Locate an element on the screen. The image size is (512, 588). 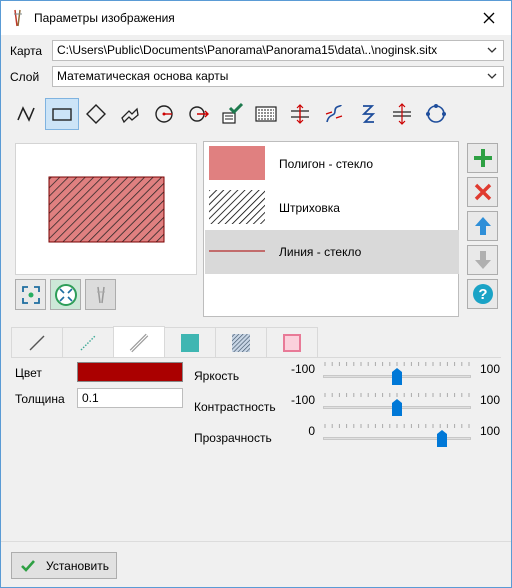
paste-style-tool-icon is located at coordinates (233, 113).